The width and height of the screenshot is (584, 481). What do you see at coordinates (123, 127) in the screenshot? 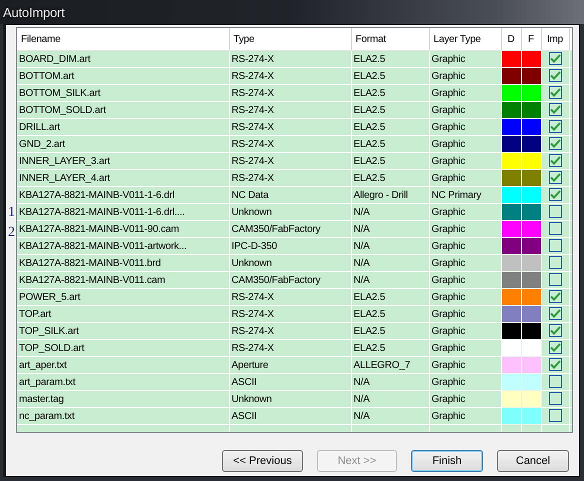
I see `table-cell: DRILL.art` at bounding box center [123, 127].